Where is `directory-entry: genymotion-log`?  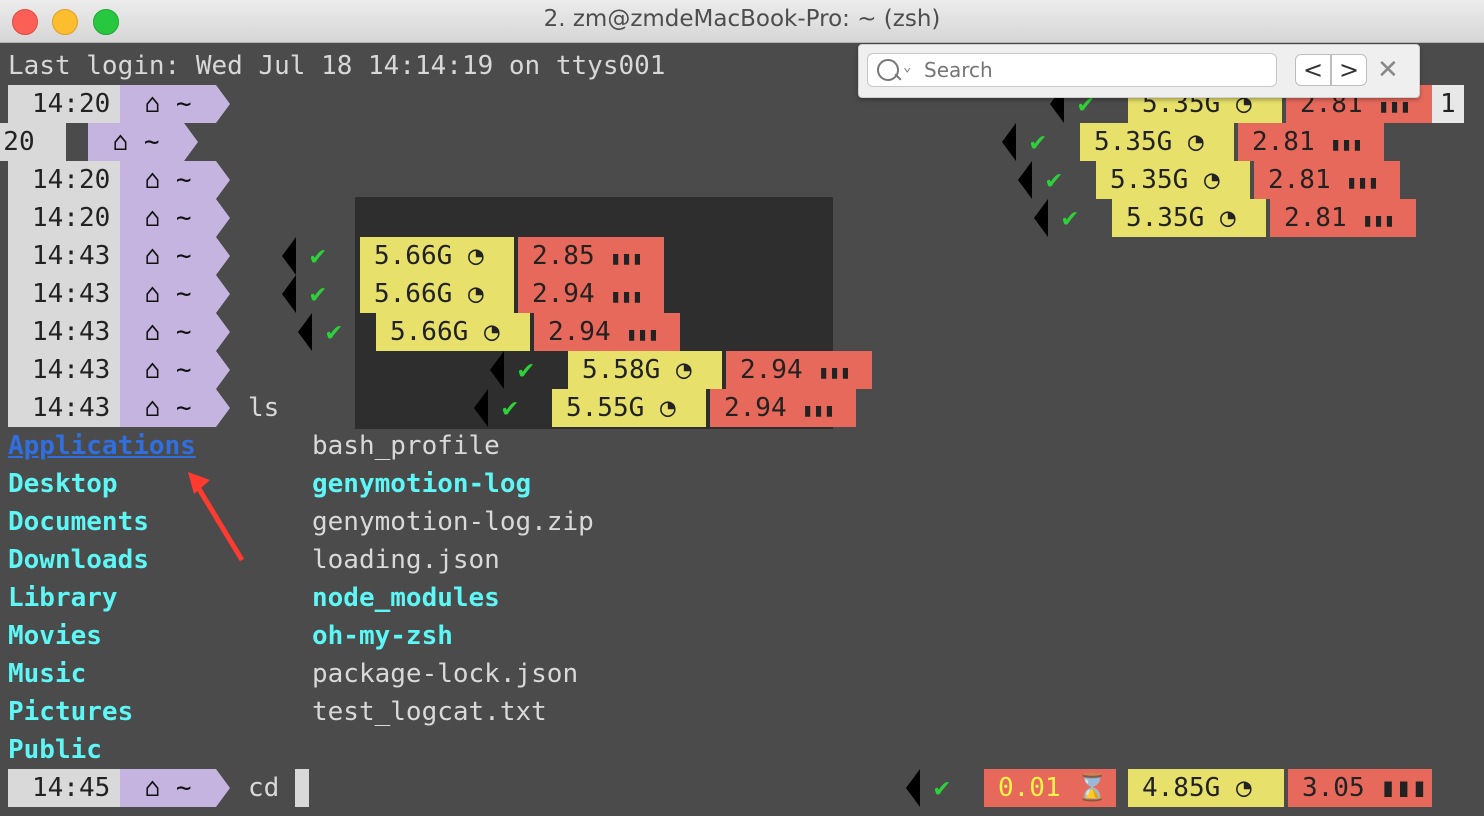 directory-entry: genymotion-log is located at coordinates (421, 484).